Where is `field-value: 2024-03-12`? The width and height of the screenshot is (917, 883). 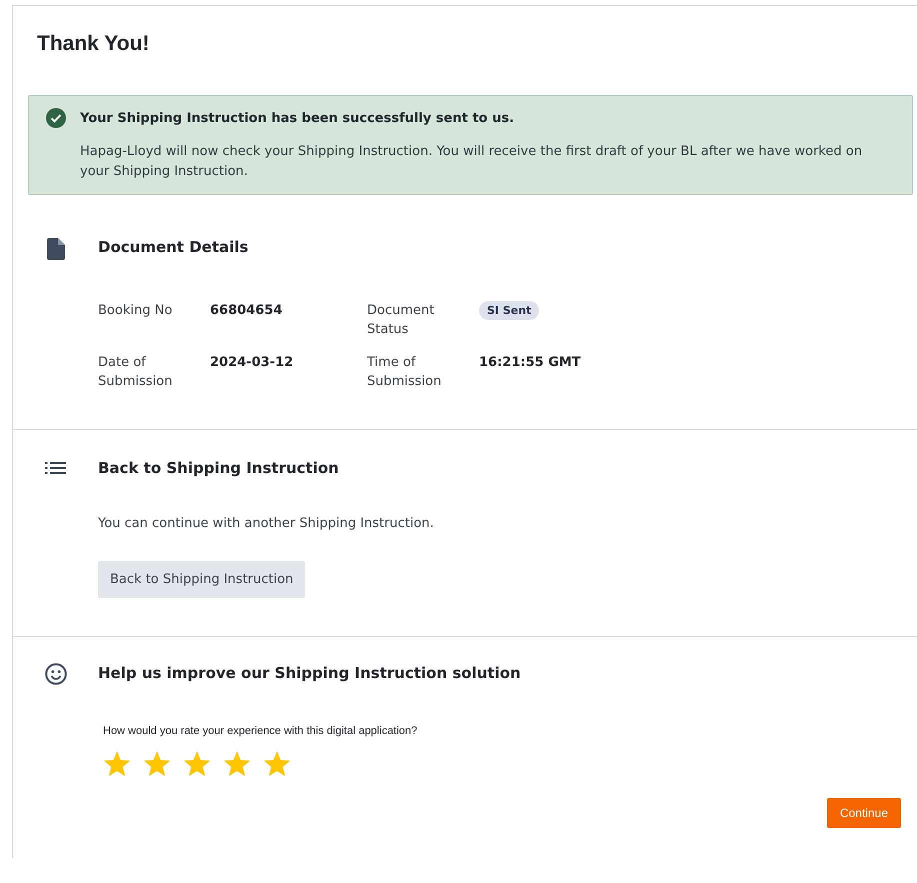
field-value: 2024-03-12 is located at coordinates (252, 362).